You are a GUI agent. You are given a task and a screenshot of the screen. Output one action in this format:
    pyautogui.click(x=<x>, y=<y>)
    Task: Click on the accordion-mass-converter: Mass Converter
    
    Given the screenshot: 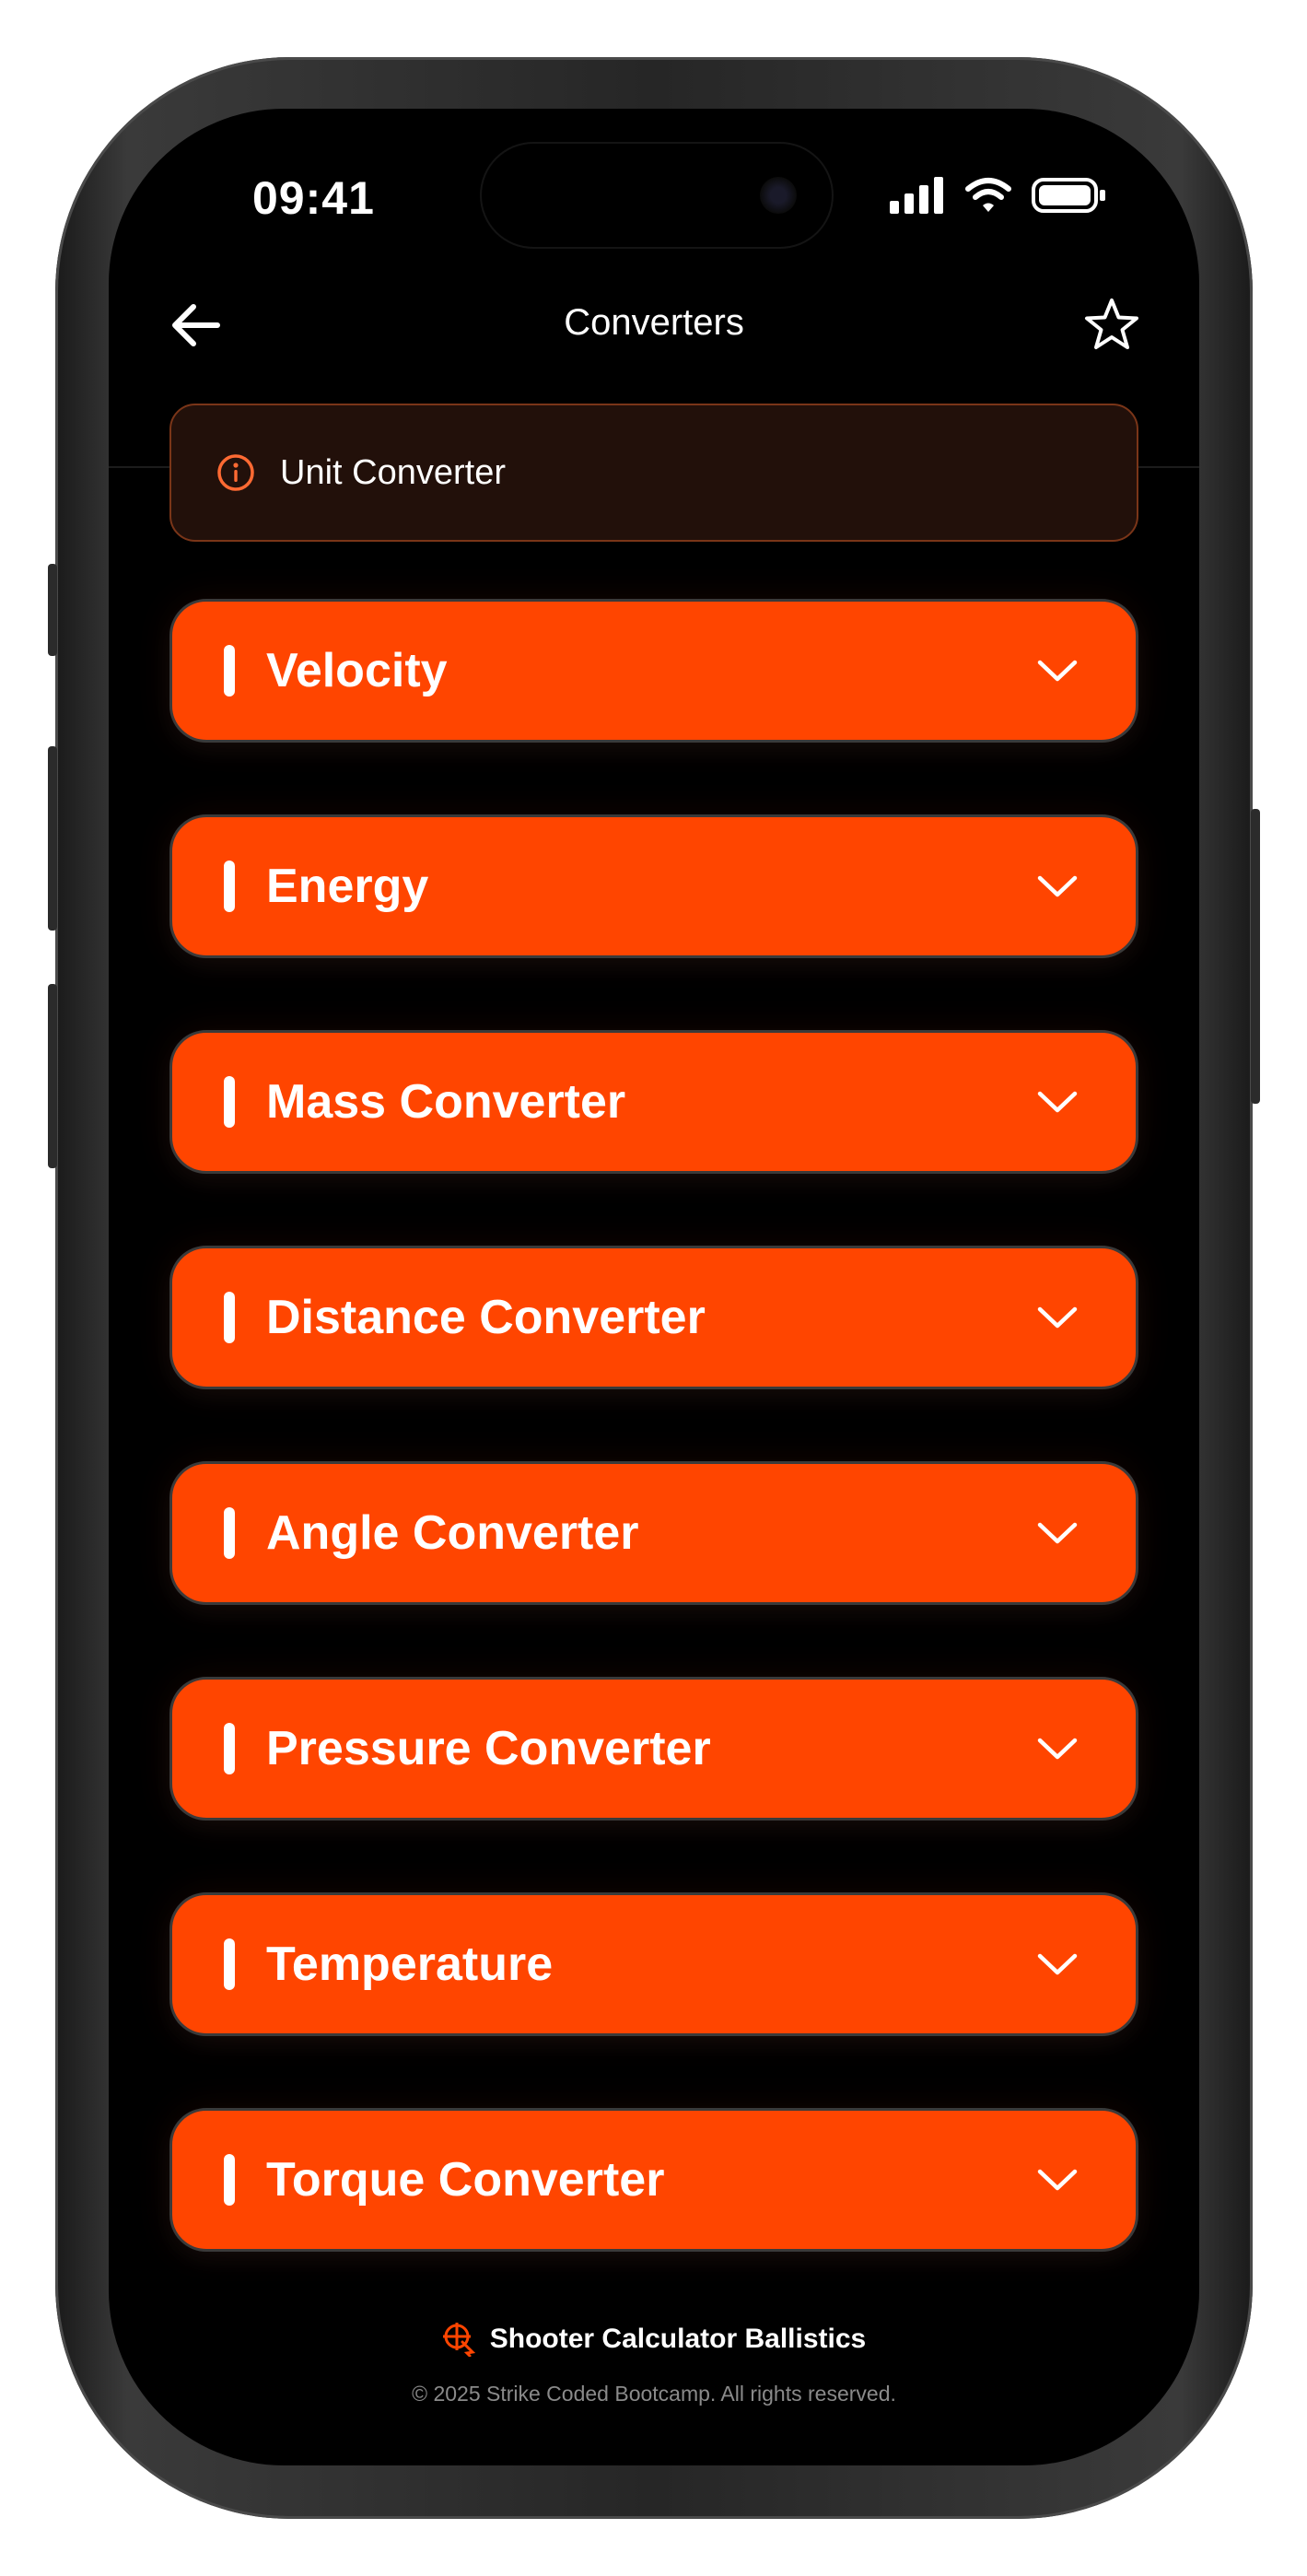 What is the action you would take?
    pyautogui.click(x=653, y=1102)
    